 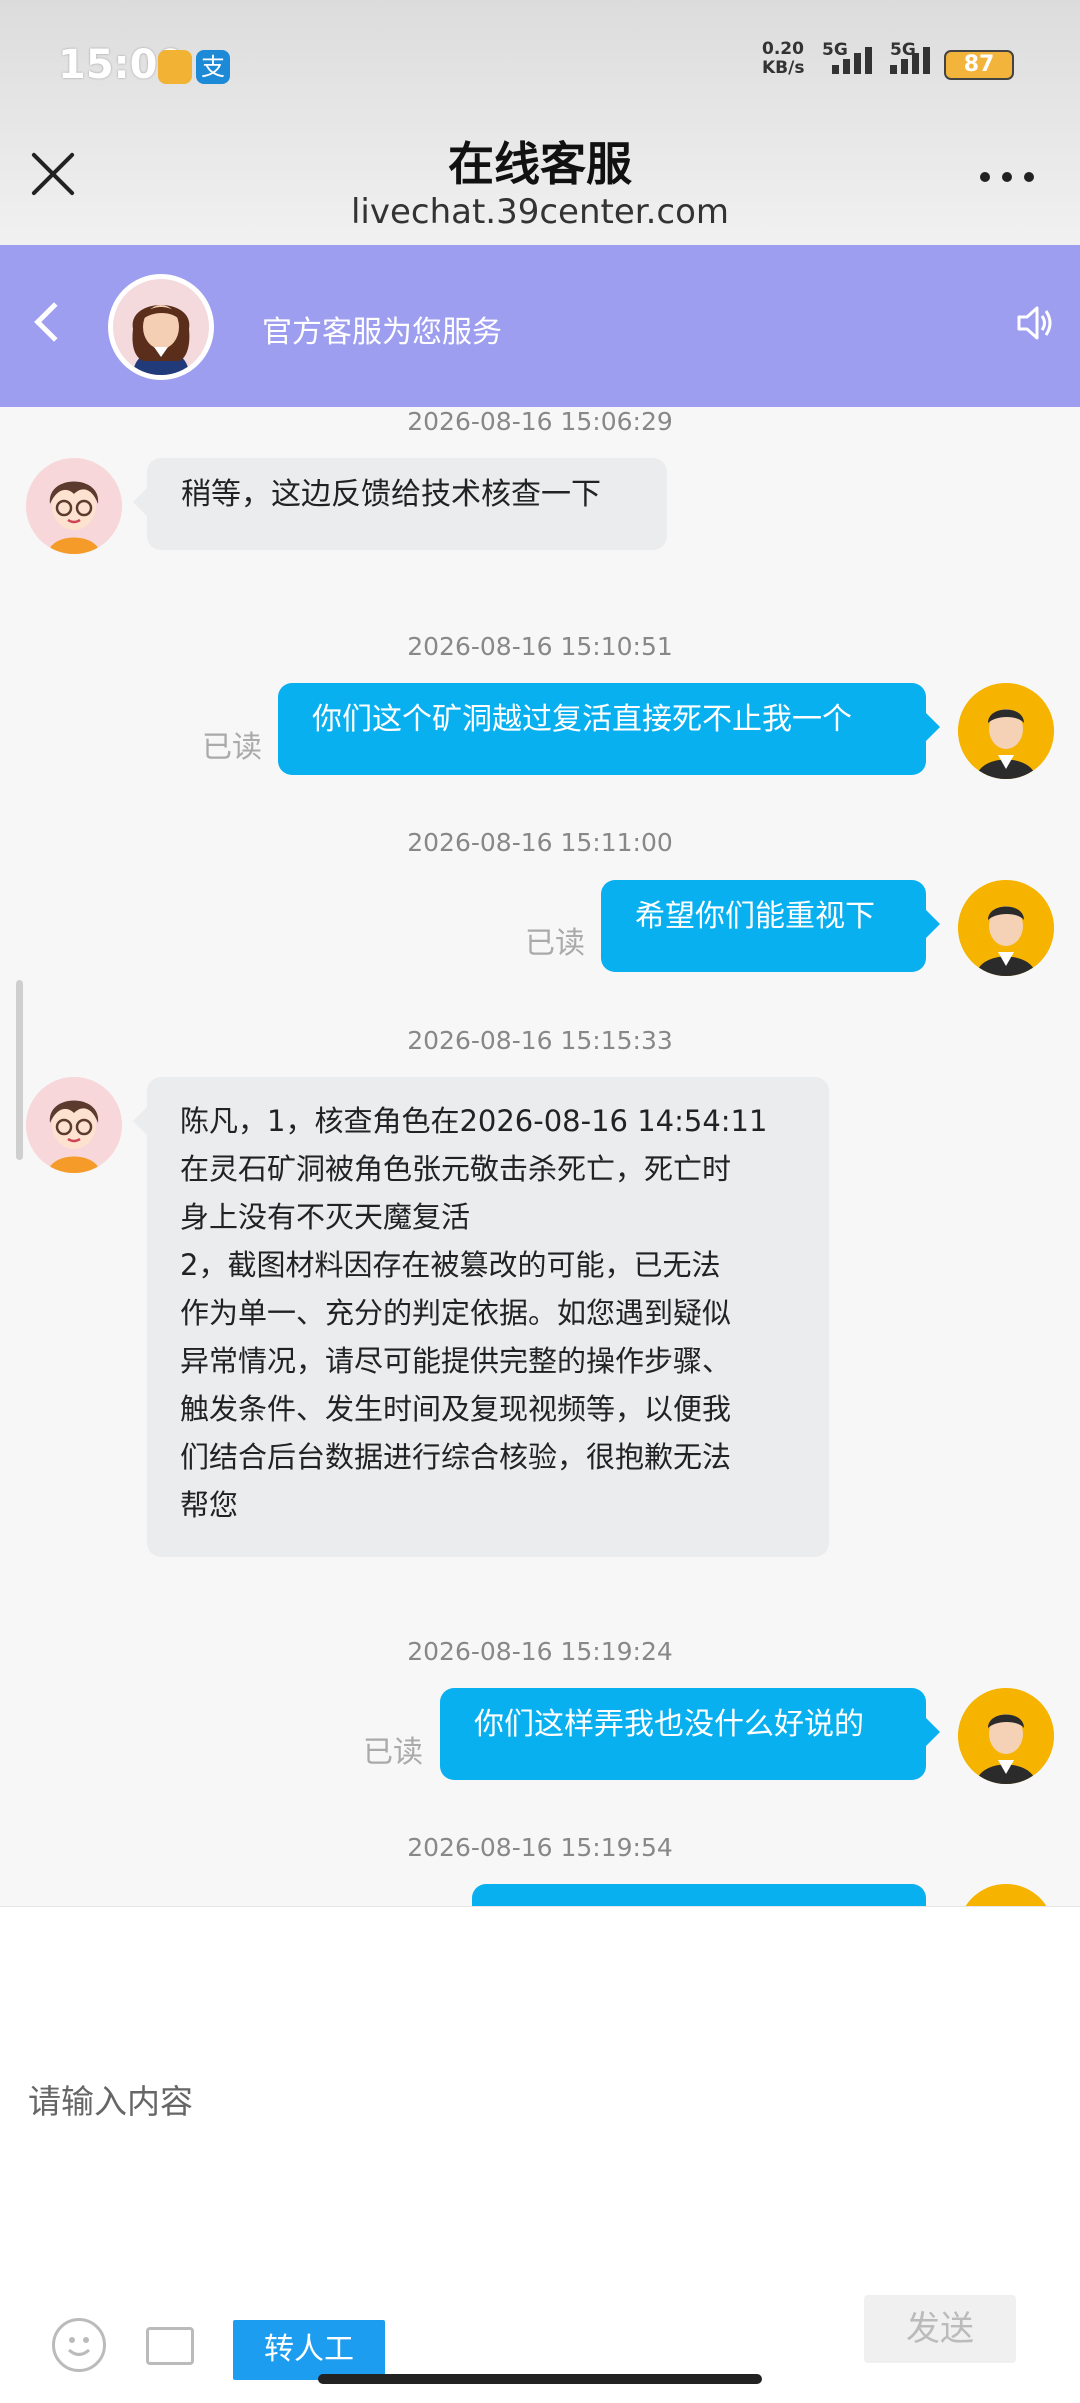 What do you see at coordinates (175, 67) in the screenshot?
I see `notification-app-icon` at bounding box center [175, 67].